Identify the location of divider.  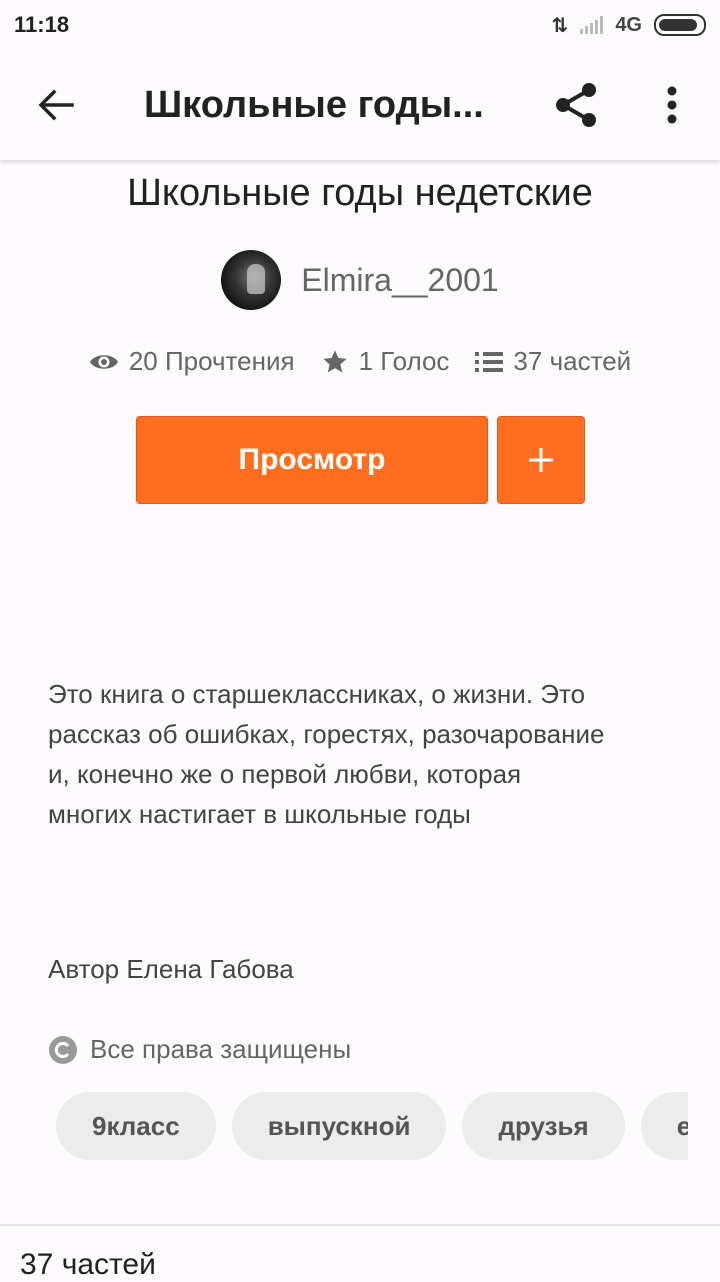
(360, 1225).